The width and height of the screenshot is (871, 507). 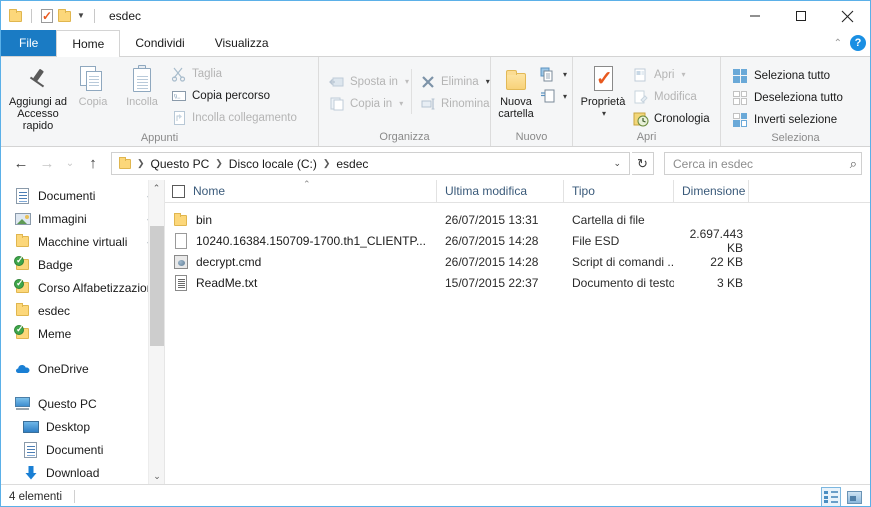 What do you see at coordinates (553, 74) in the screenshot?
I see `new-item-button: ▾` at bounding box center [553, 74].